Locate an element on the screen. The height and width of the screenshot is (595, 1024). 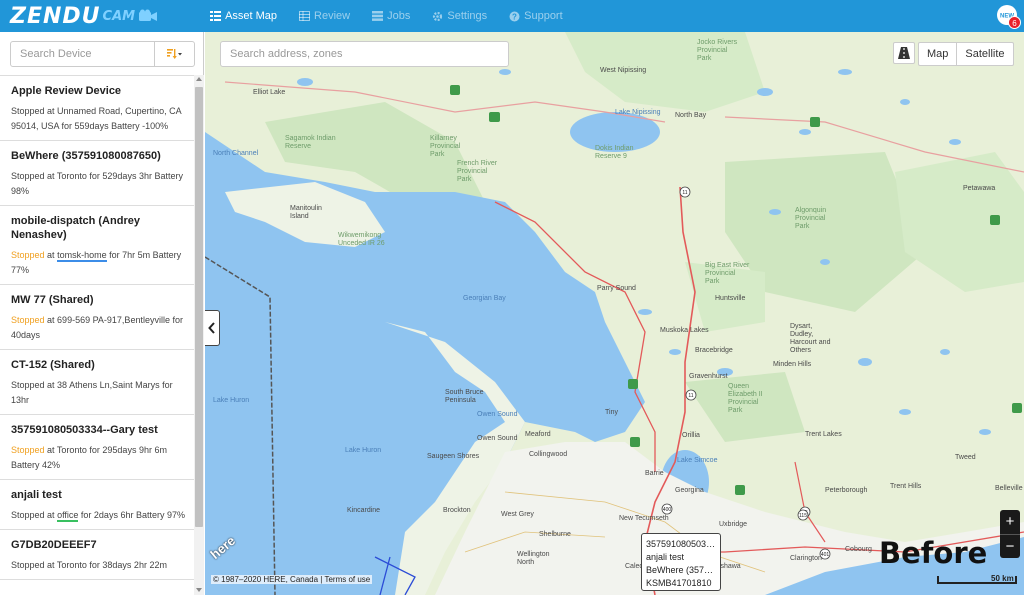
road-icon is located at coordinates (904, 53).